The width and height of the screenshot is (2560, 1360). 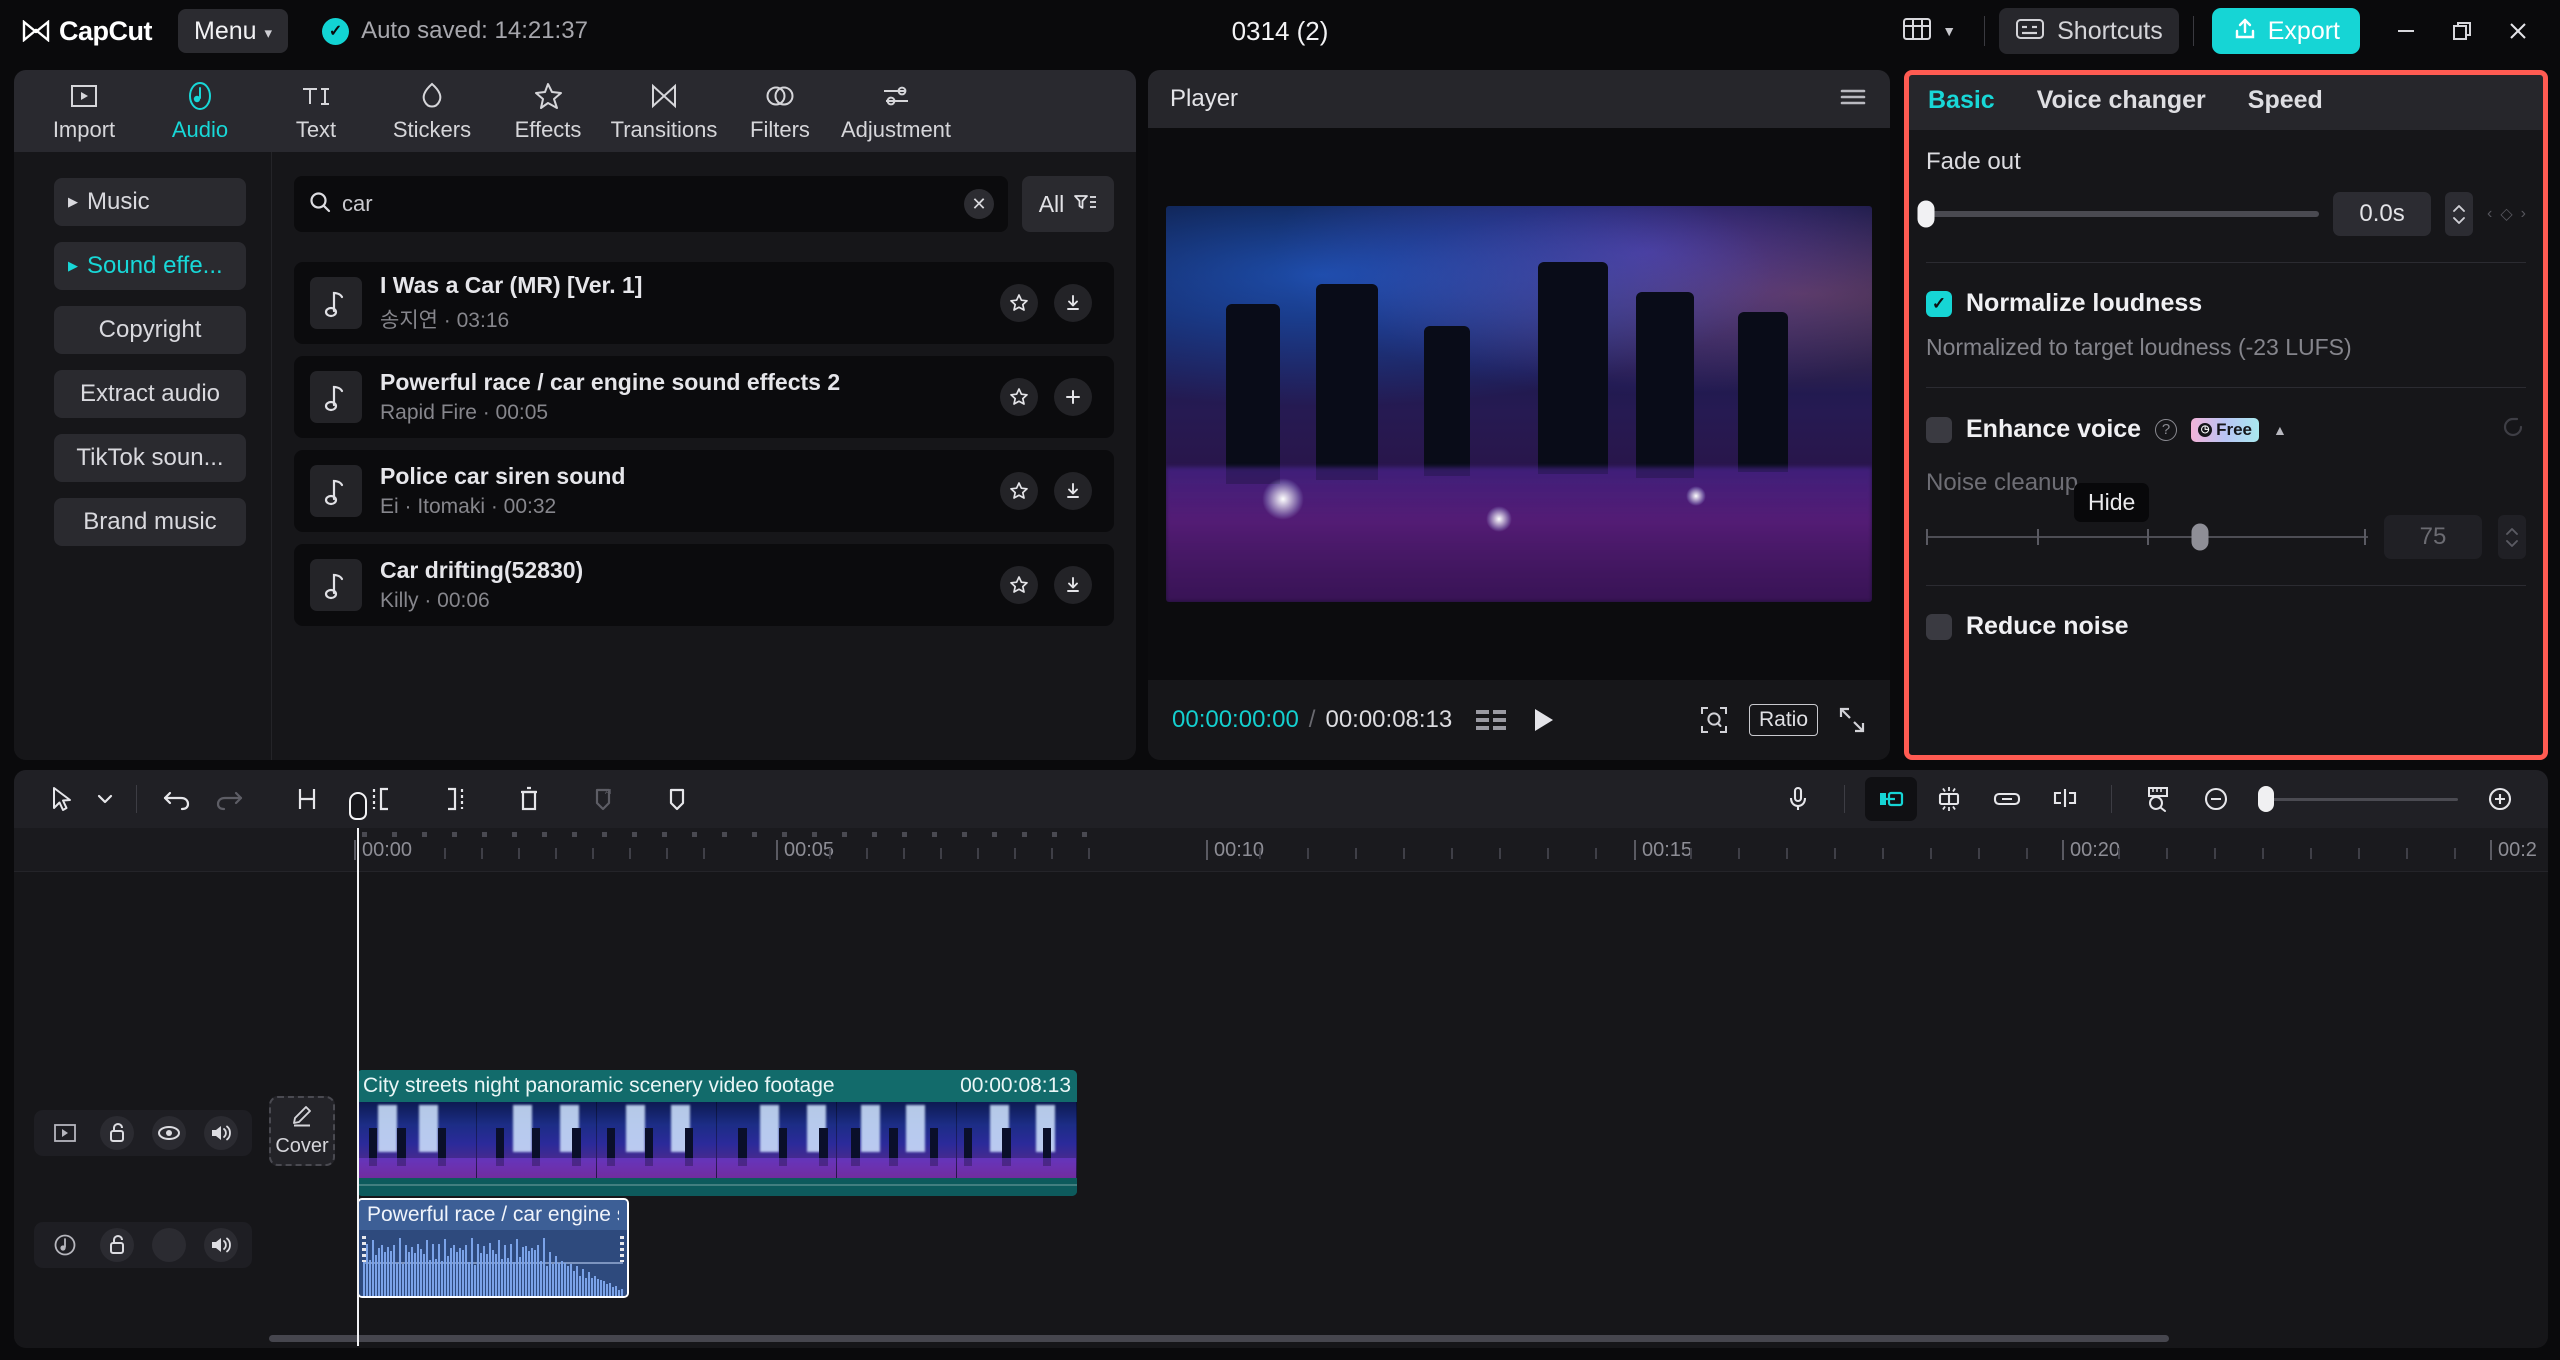 I want to click on noise-cleanup-stepper, so click(x=2512, y=537).